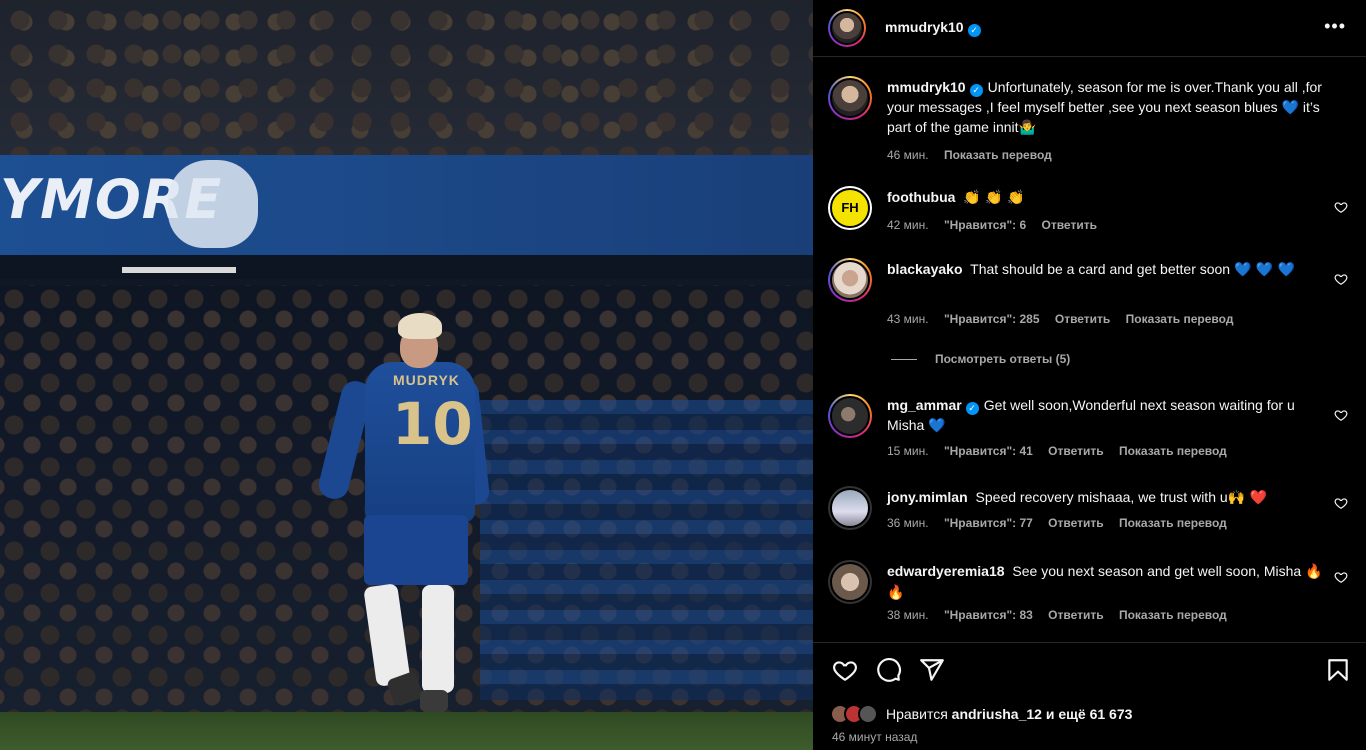 Image resolution: width=1366 pixels, height=750 pixels. Describe the element at coordinates (1002, 359) in the screenshot. I see `view-replies-label: Посмотреть ответы (5)` at that location.